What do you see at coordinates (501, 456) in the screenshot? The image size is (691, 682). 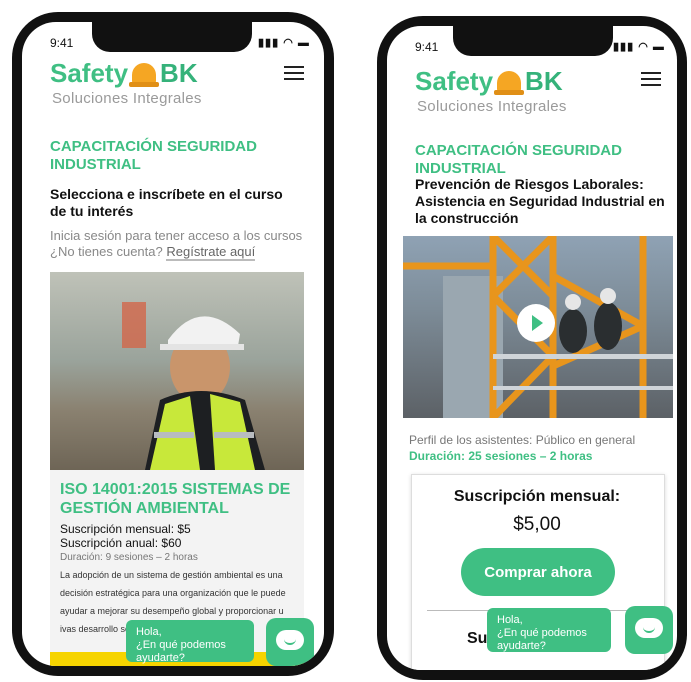 I see `duration-text: Duración: 25 sesiones – 2 horas` at bounding box center [501, 456].